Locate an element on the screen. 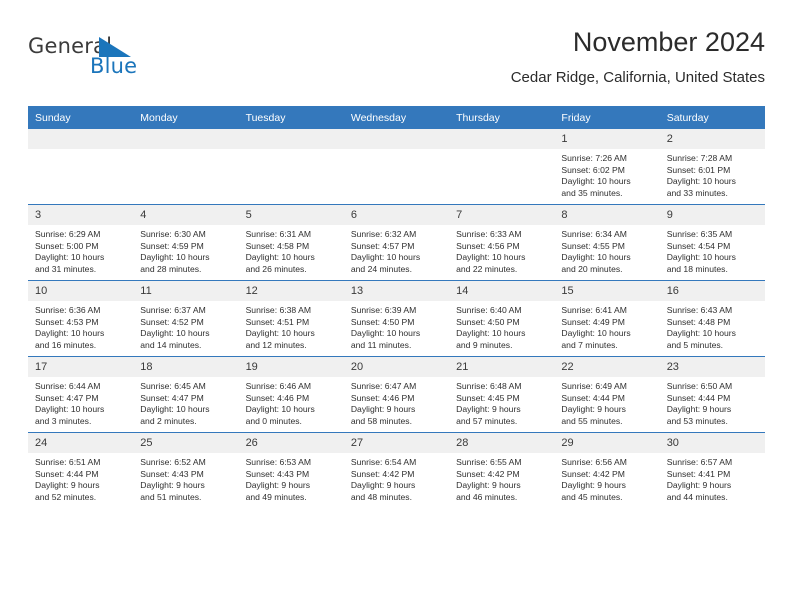  daylight-text-line2: and 7 minutes. is located at coordinates (589, 344).